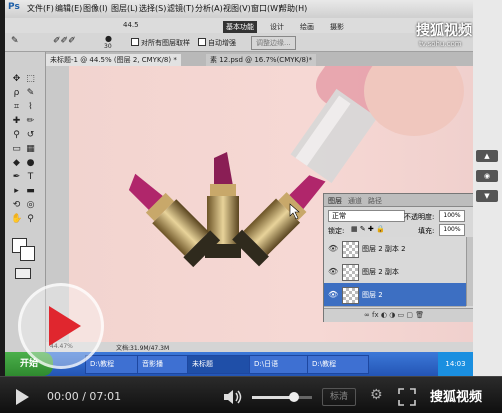 The height and width of the screenshot is (413, 502). I want to click on blur-tool-icon: ◆, so click(16, 163).